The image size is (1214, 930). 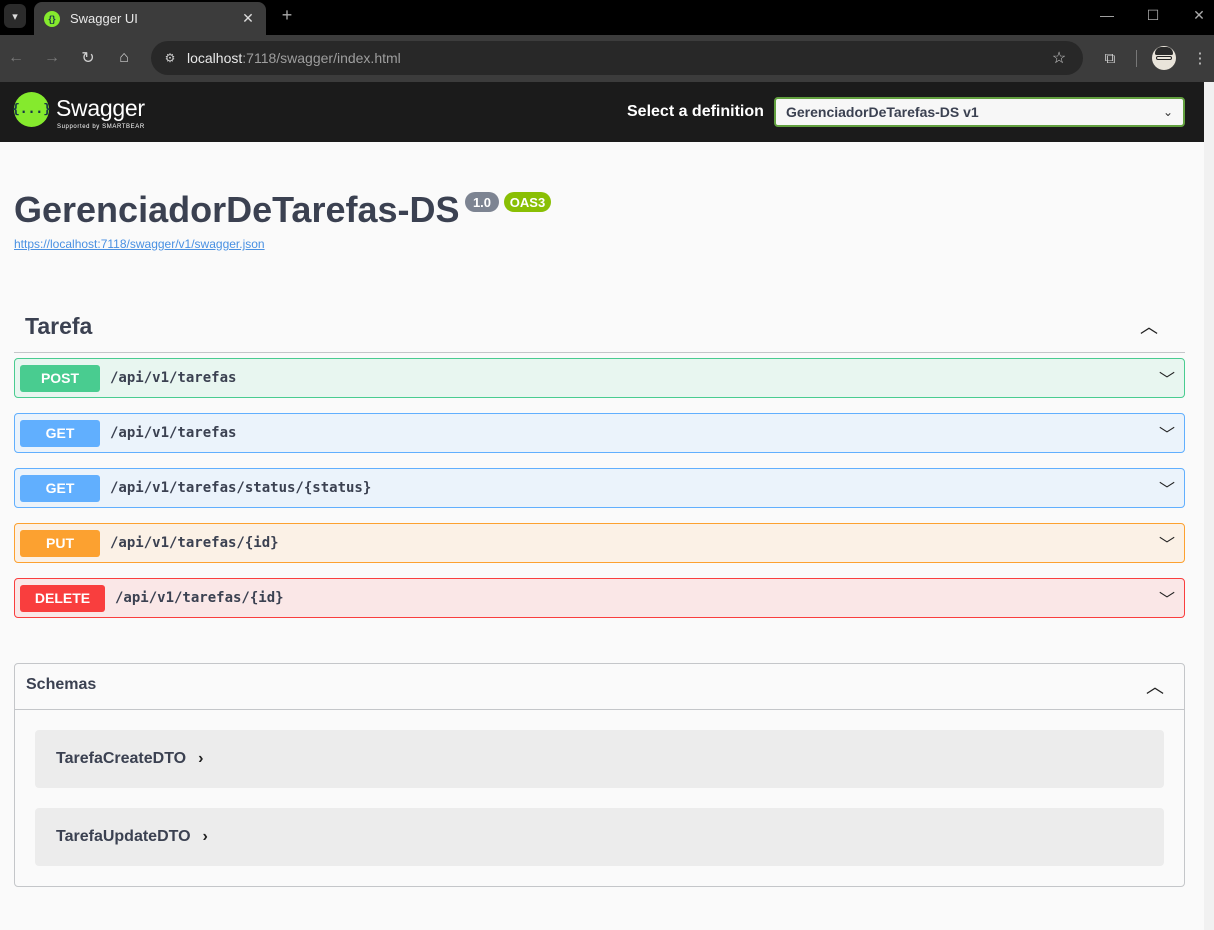 What do you see at coordinates (16, 58) in the screenshot?
I see `back-icon: ←` at bounding box center [16, 58].